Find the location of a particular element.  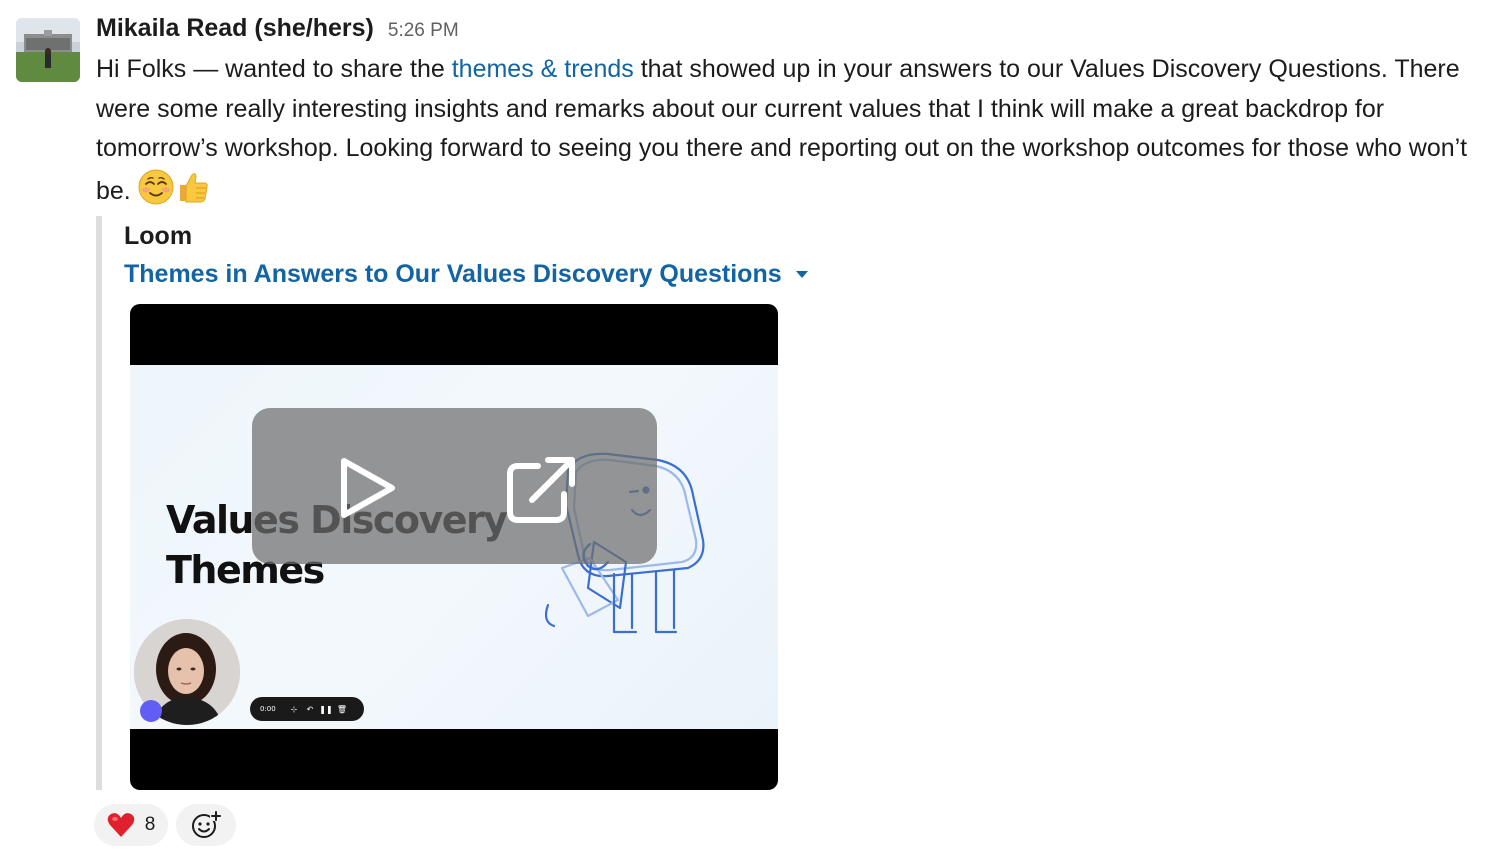

heart-emoji is located at coordinates (120, 825).